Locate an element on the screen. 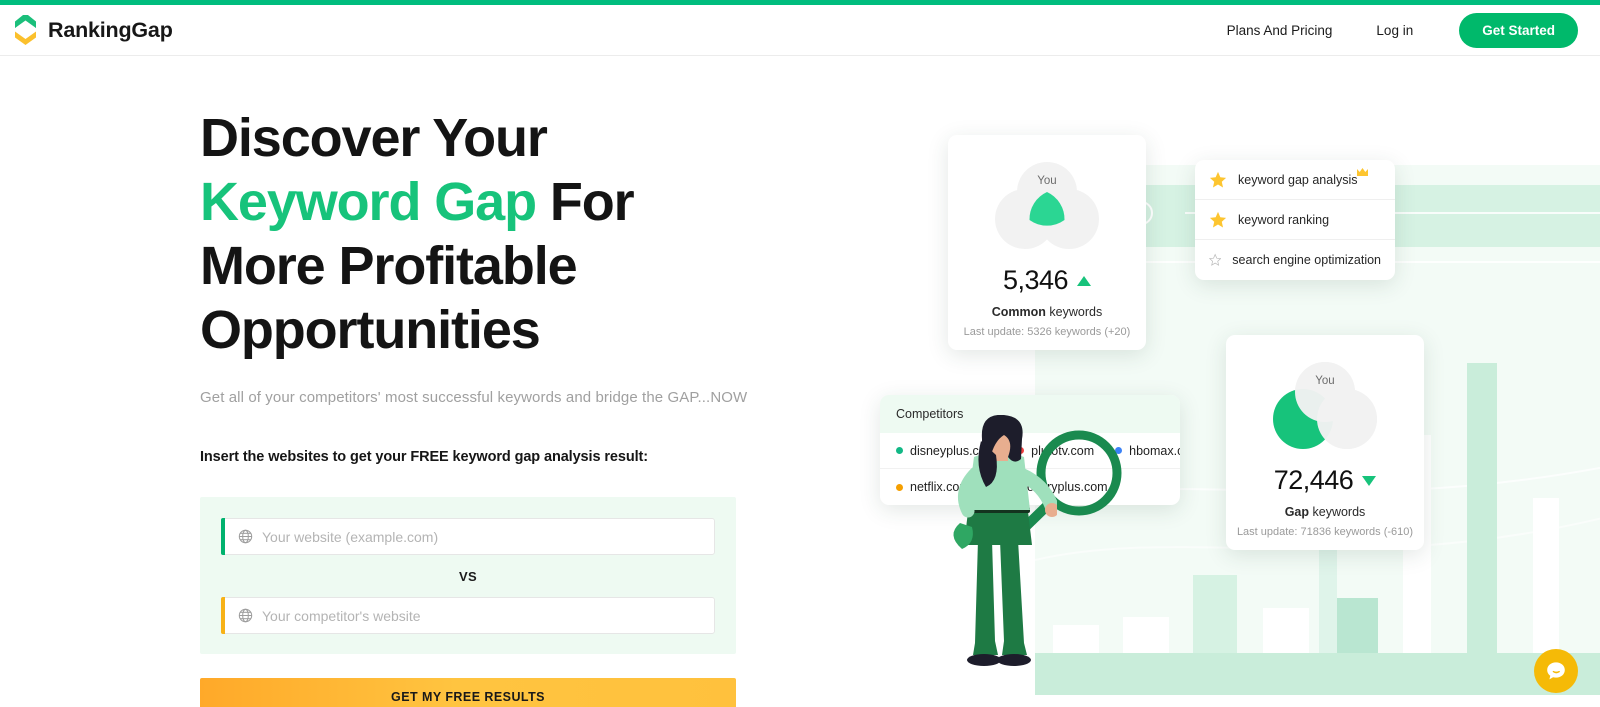 The image size is (1600, 707). venn-diagram-gap: You is located at coordinates (1325, 407).